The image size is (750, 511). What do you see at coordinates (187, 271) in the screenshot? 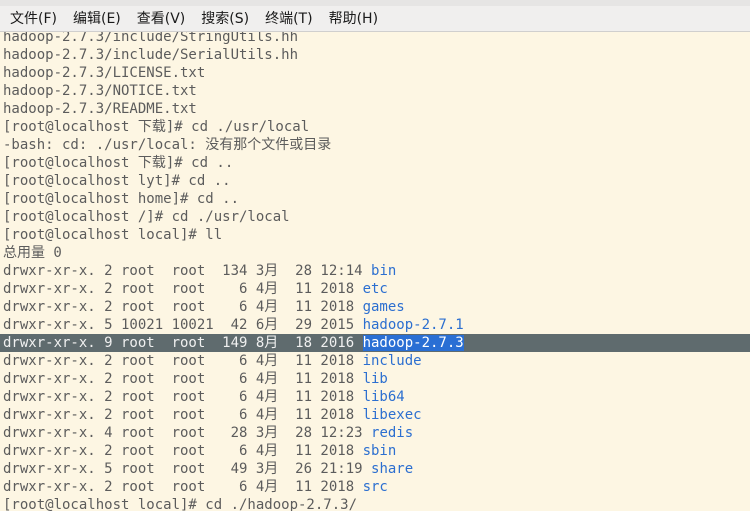
I see `listing-meta: drwxr-xr-x. 2 root root 134 3月 28 12:14` at bounding box center [187, 271].